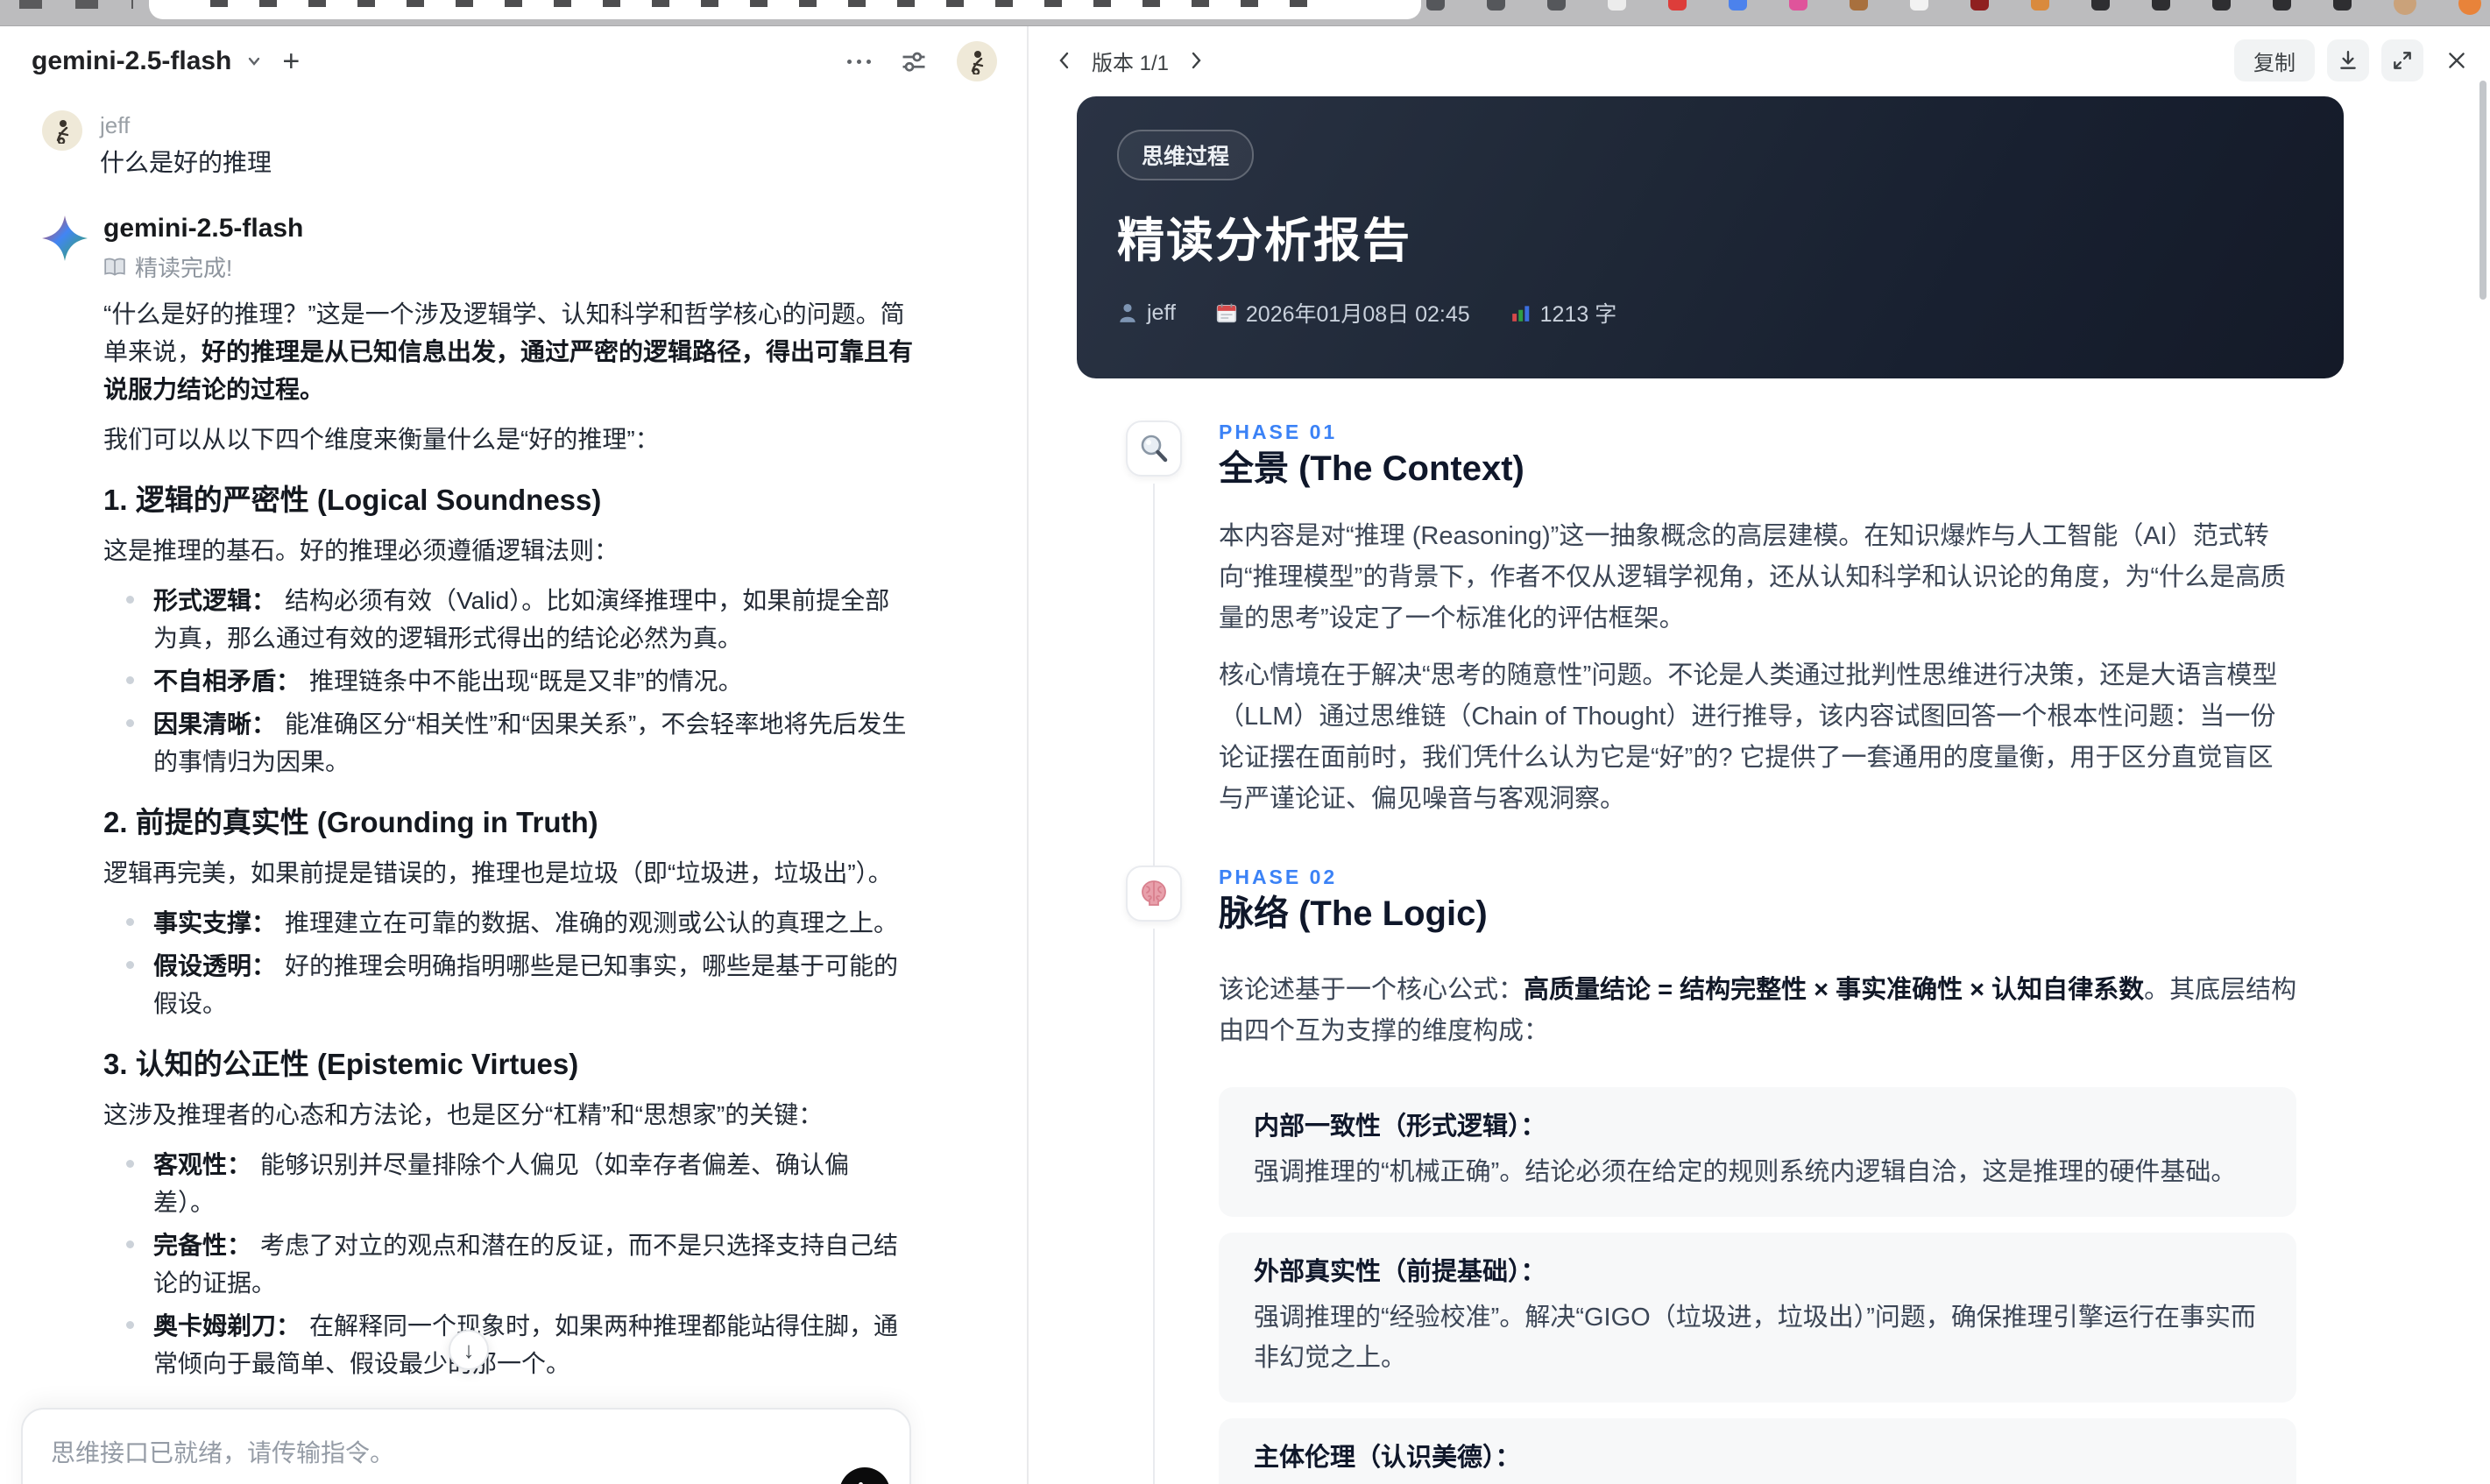 This screenshot has height=1484, width=2490. Describe the element at coordinates (291, 61) in the screenshot. I see `new-chat-button: +` at that location.